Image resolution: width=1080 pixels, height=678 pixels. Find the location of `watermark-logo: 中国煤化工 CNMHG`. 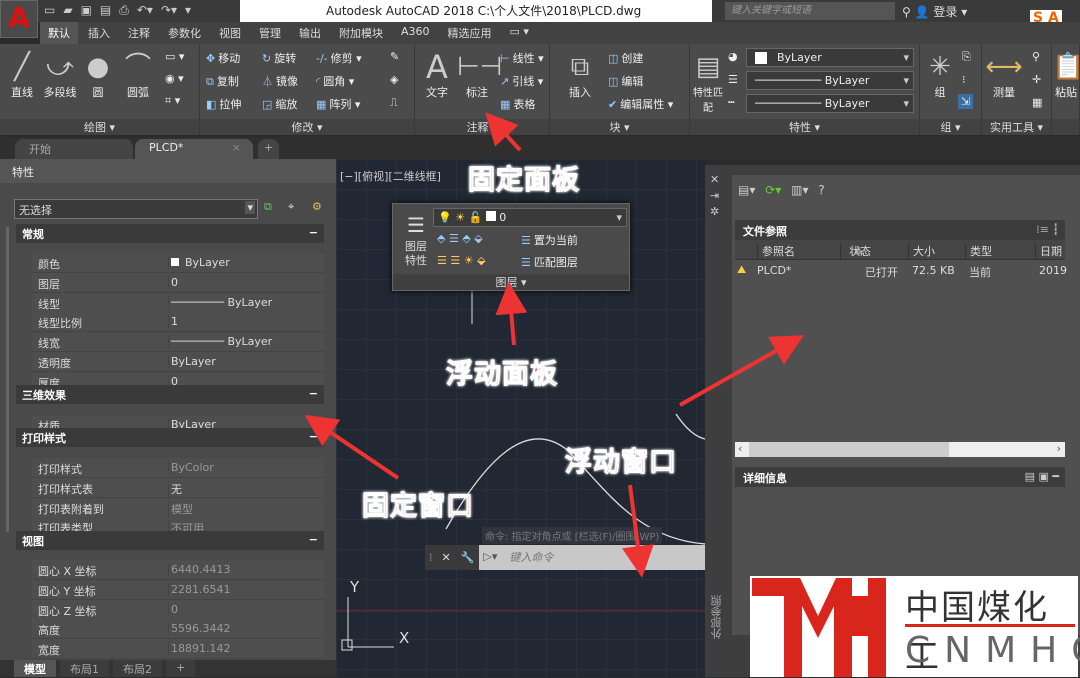

watermark-logo: 中国煤化工 CNMHG is located at coordinates (915, 626).